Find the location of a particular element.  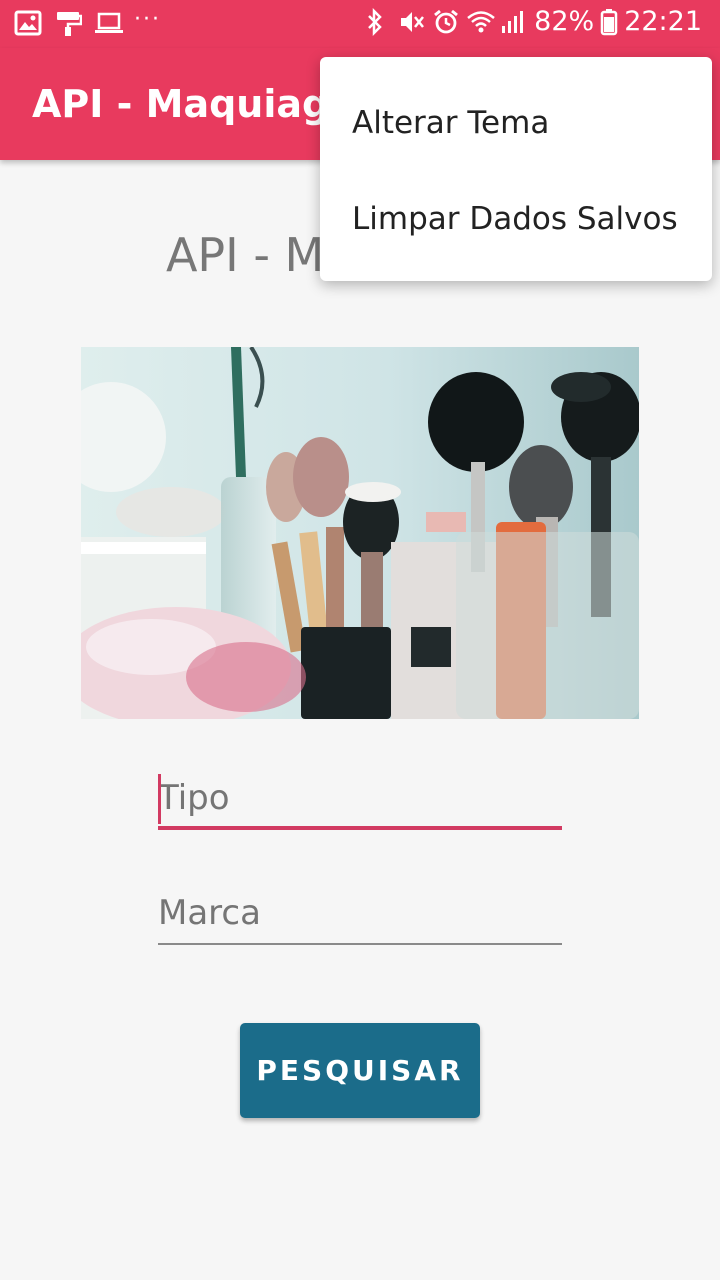

tipo-field is located at coordinates (360, 794).